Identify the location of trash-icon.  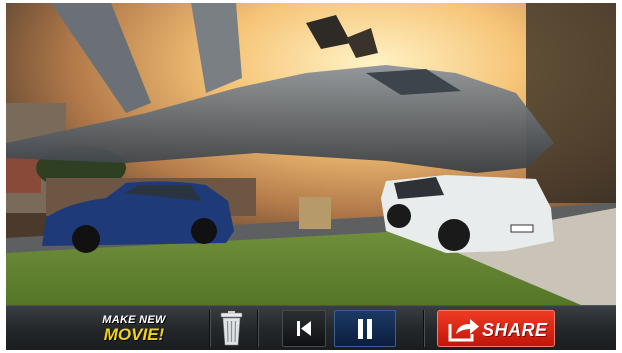
(231, 328).